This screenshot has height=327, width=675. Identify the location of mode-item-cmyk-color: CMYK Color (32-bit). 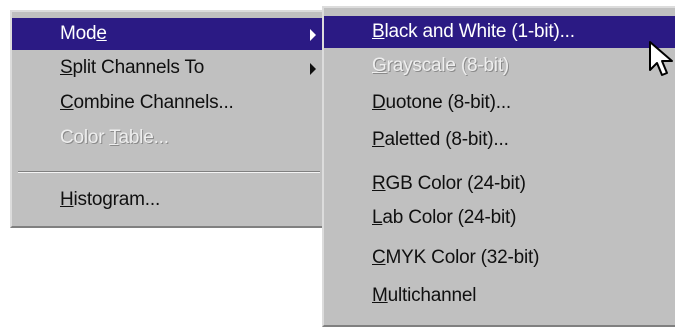
(499, 258).